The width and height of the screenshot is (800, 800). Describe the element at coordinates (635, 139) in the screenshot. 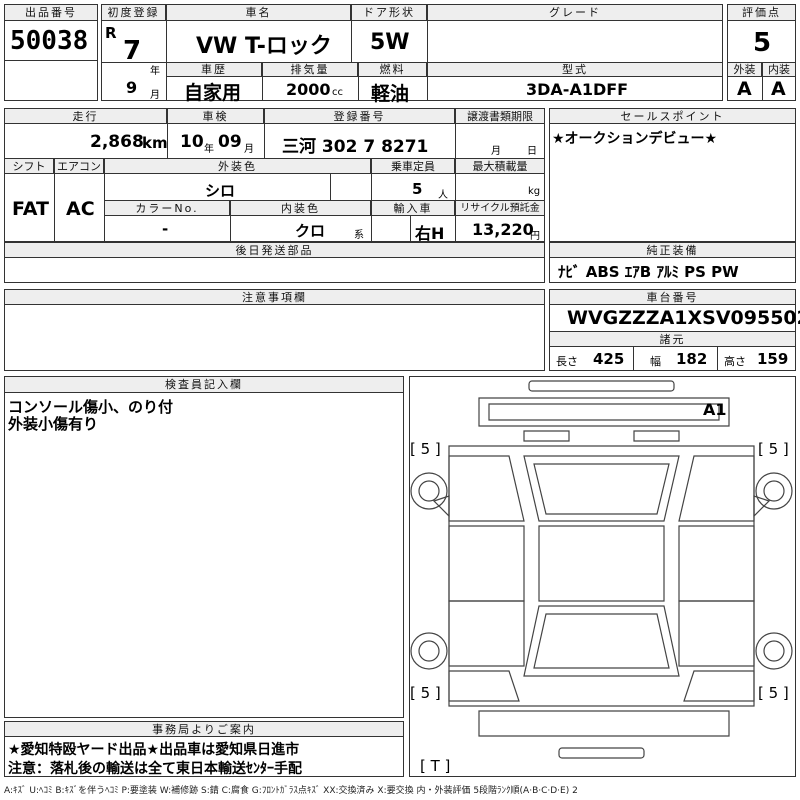

I see `sales-point: ★オークションデビュー★` at that location.